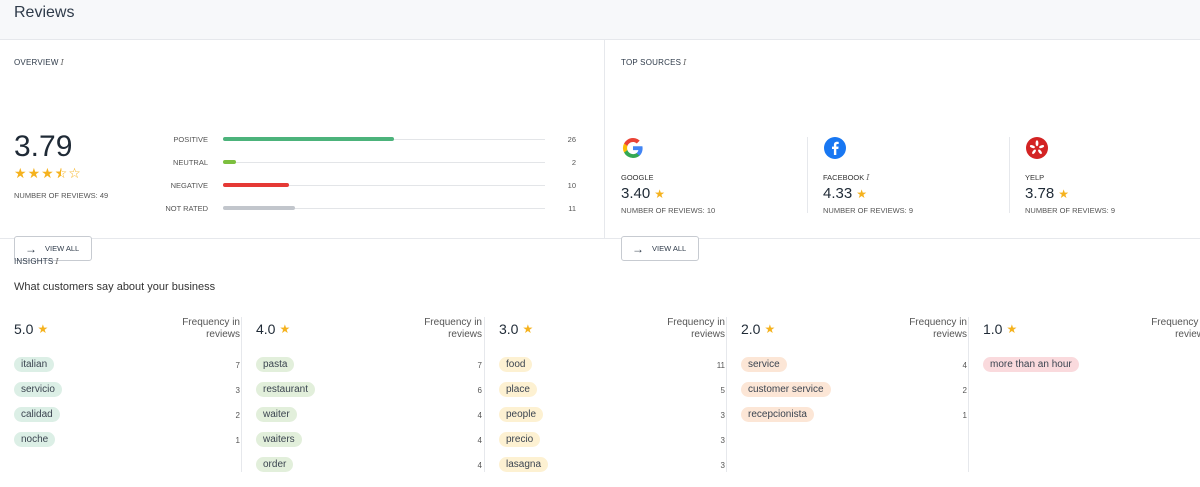 The image size is (1200, 487). What do you see at coordinates (189, 185) in the screenshot?
I see `sentiment-label: NEGATIVE` at bounding box center [189, 185].